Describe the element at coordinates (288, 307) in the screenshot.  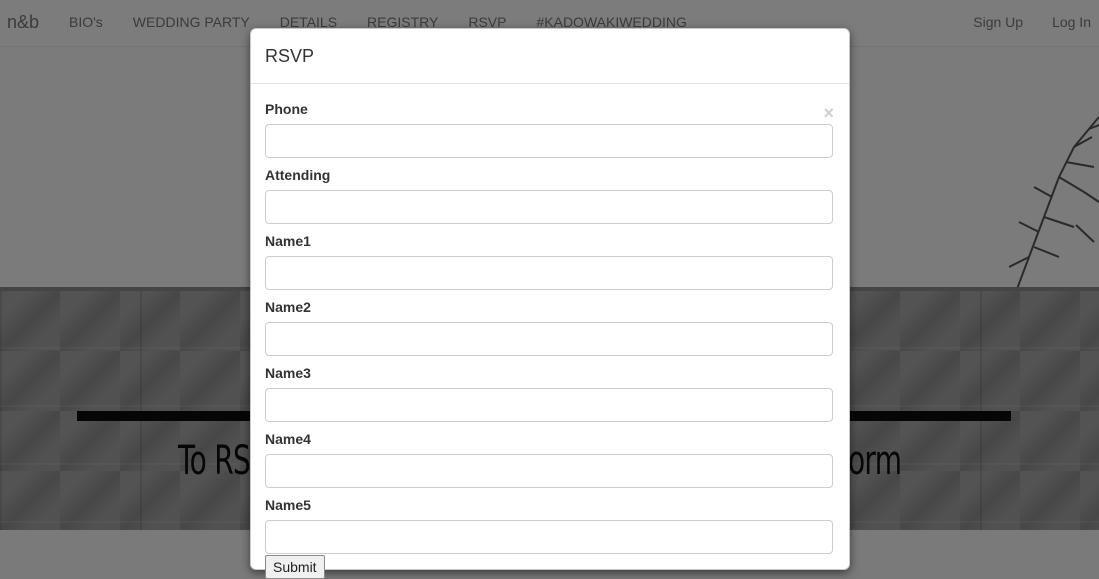
I see `name2-label: Name2` at that location.